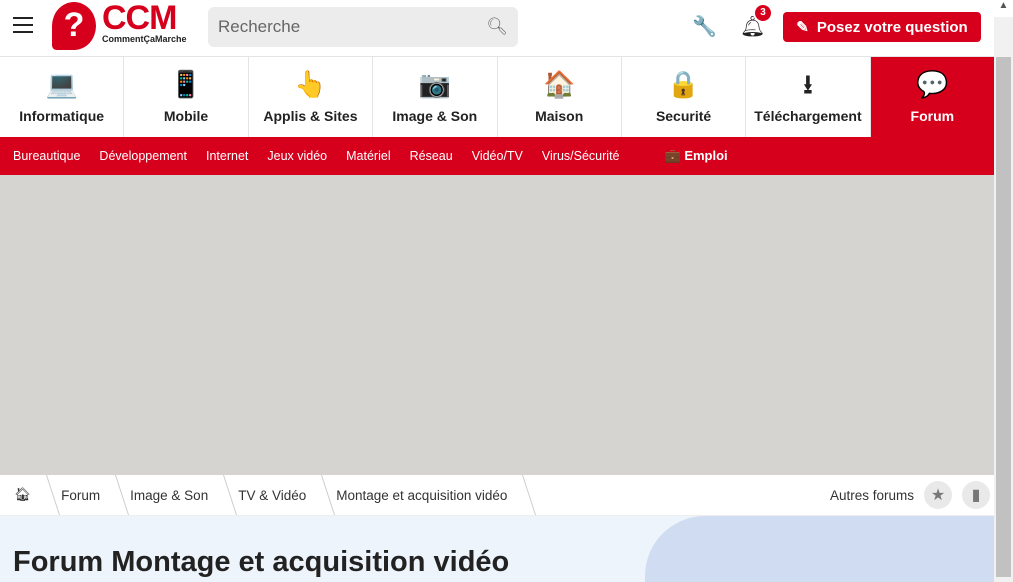 The height and width of the screenshot is (582, 1013). I want to click on job-link: 💼 Emploi, so click(696, 156).